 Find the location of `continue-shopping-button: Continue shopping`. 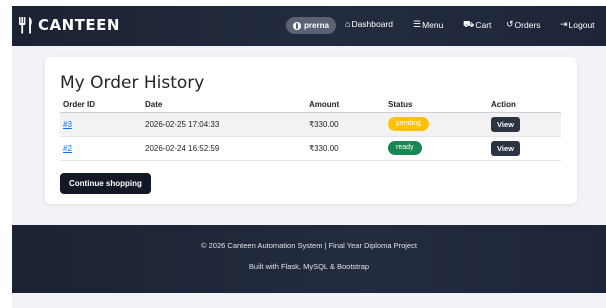

continue-shopping-button: Continue shopping is located at coordinates (105, 183).